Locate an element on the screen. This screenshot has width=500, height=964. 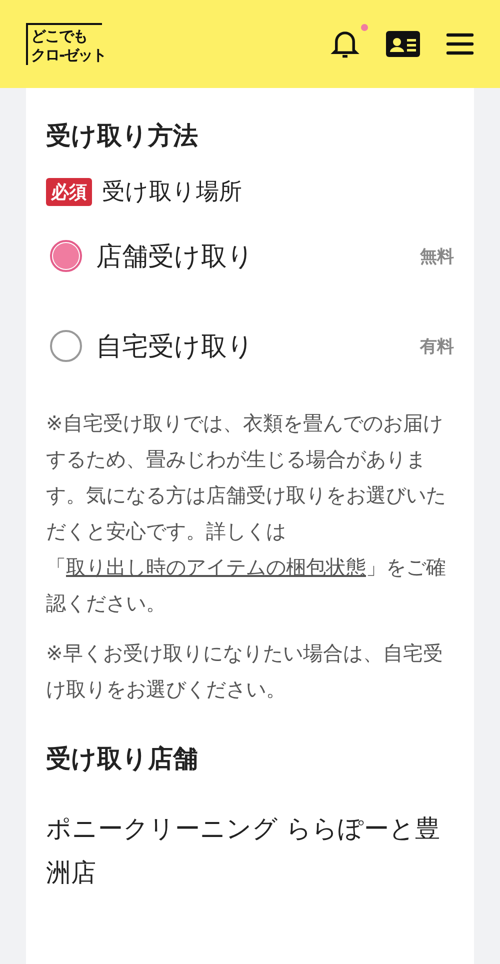
logo-text: どこでも is located at coordinates (59, 36).